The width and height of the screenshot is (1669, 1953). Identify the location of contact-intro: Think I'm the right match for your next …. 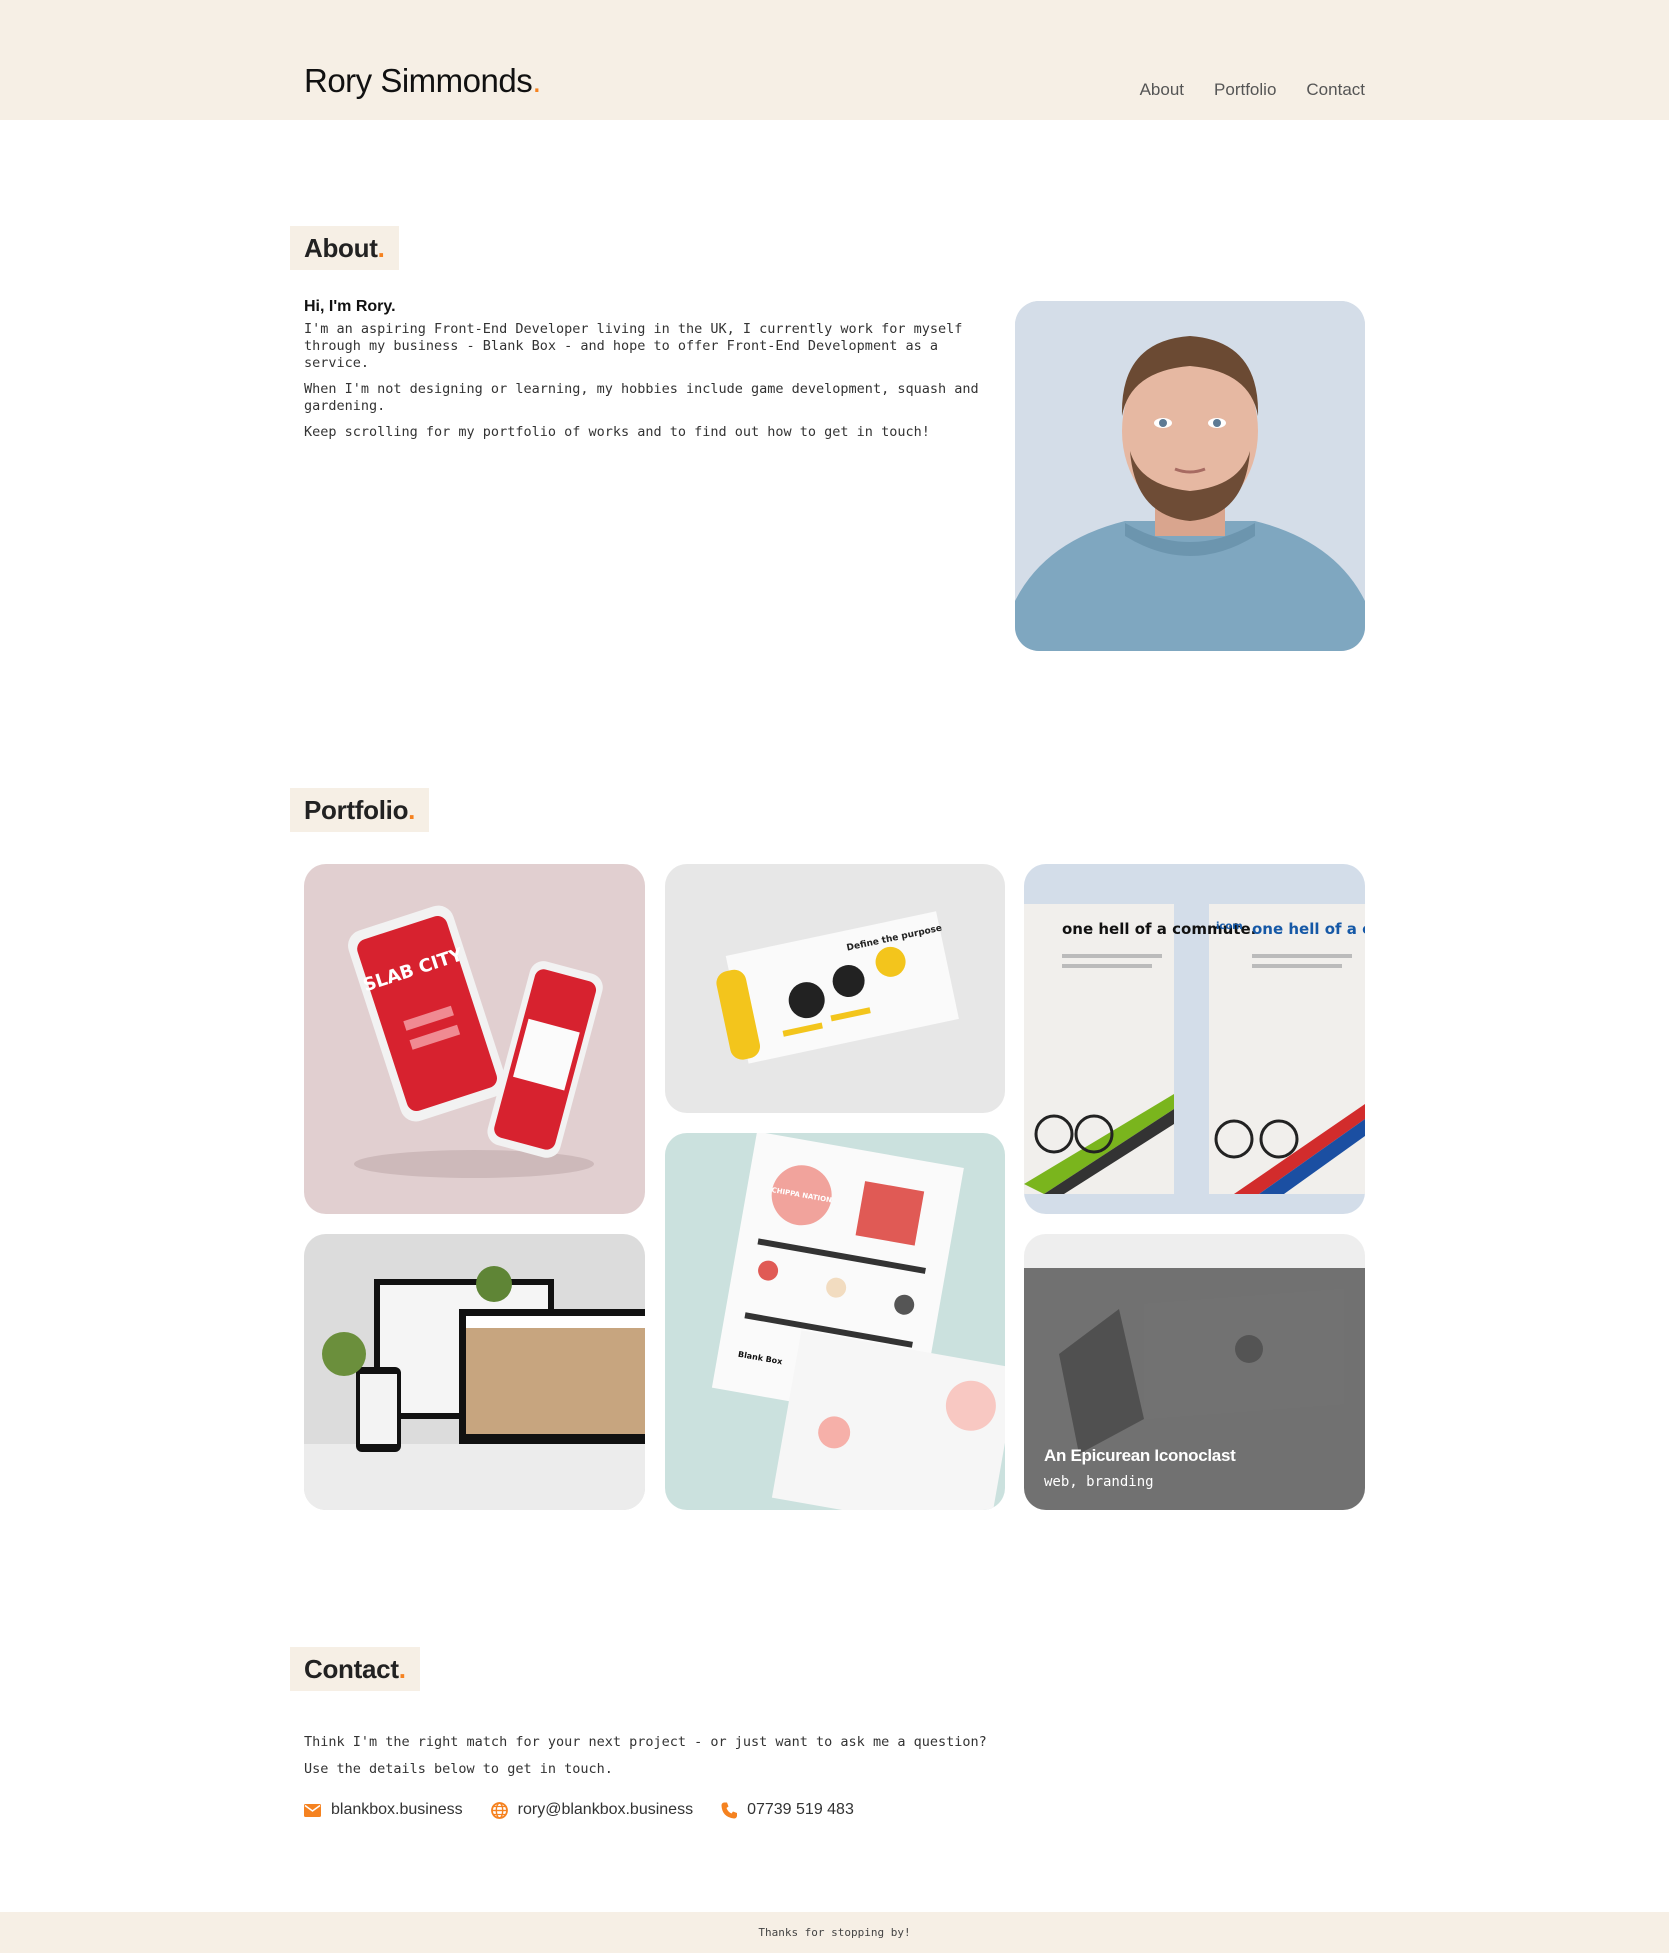
(645, 1756).